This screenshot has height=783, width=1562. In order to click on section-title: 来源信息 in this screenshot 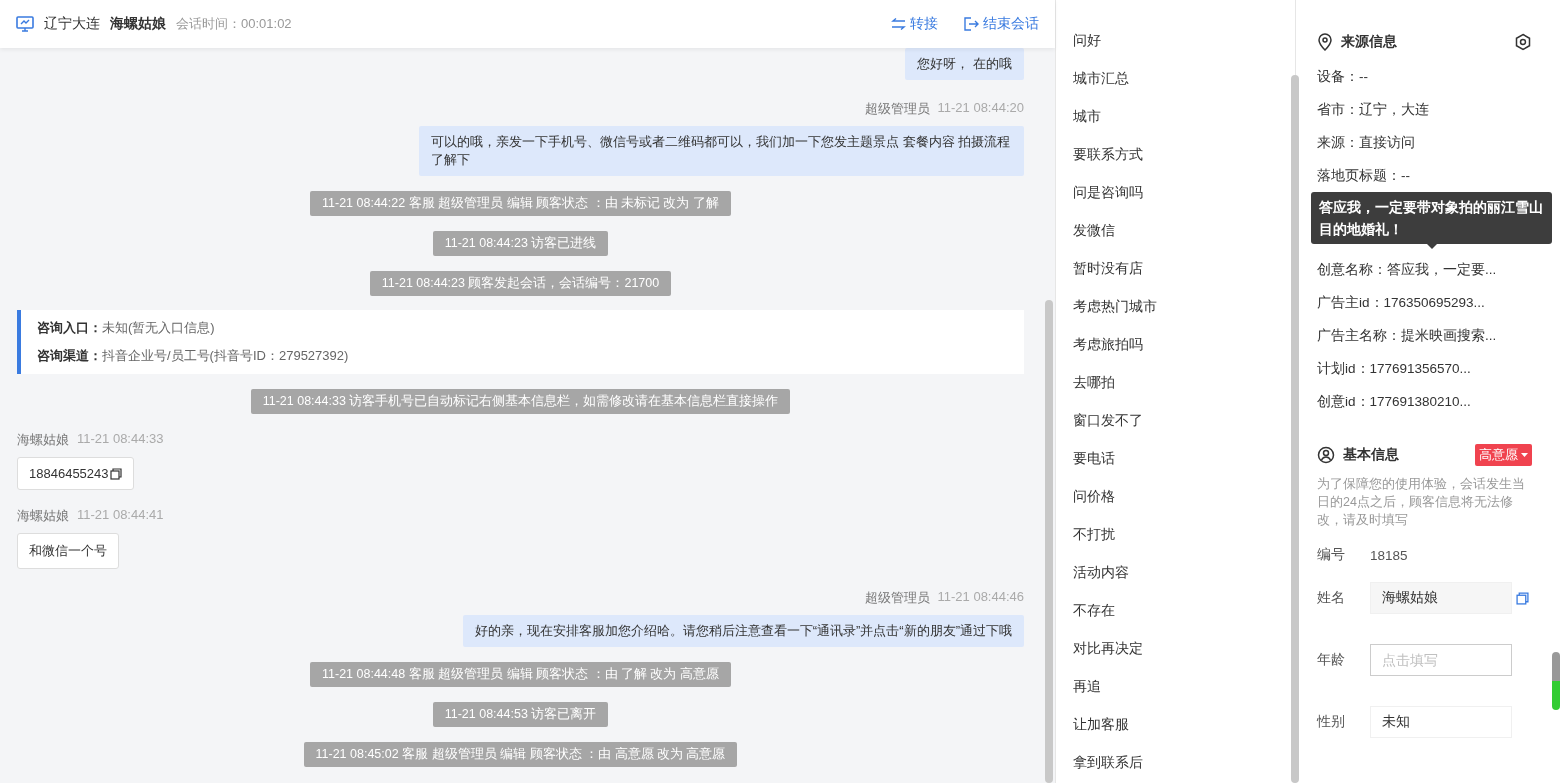, I will do `click(1369, 42)`.